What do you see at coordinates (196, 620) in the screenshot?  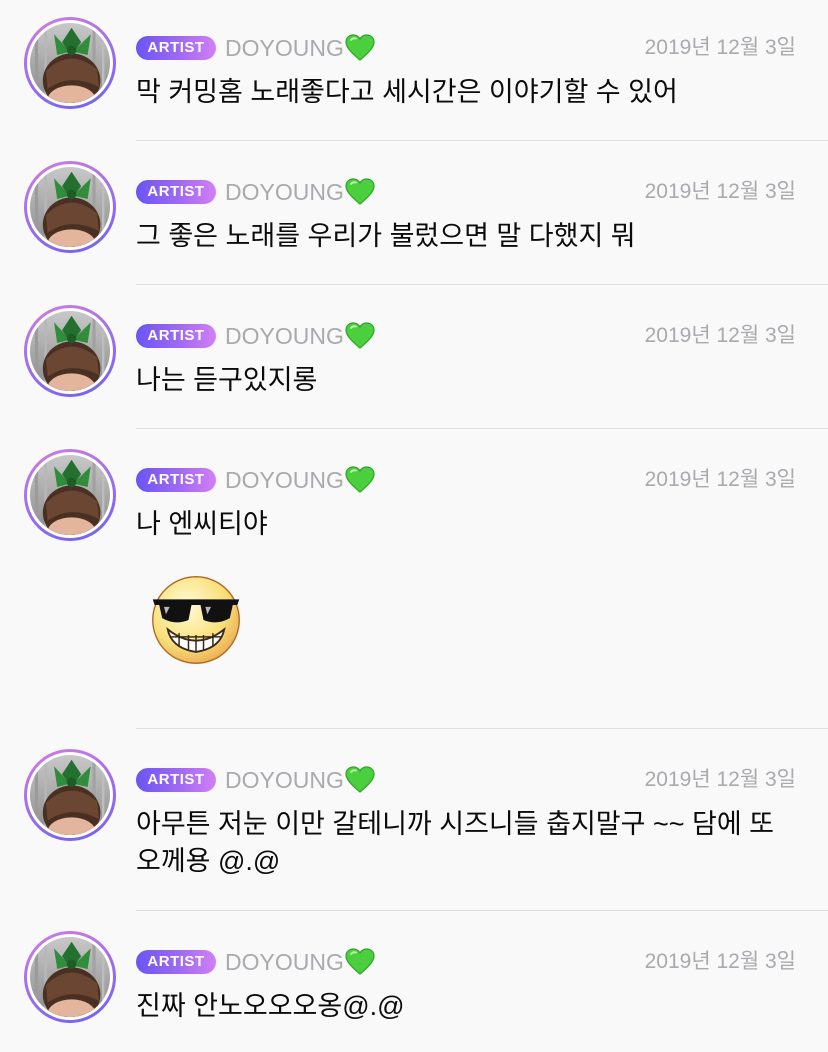 I see `sunglasses-grin-emoji` at bounding box center [196, 620].